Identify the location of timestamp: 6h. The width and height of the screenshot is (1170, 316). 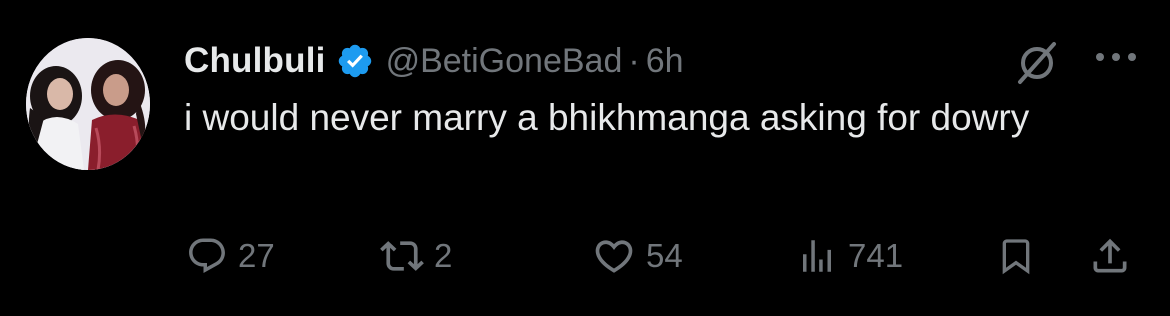
(665, 61).